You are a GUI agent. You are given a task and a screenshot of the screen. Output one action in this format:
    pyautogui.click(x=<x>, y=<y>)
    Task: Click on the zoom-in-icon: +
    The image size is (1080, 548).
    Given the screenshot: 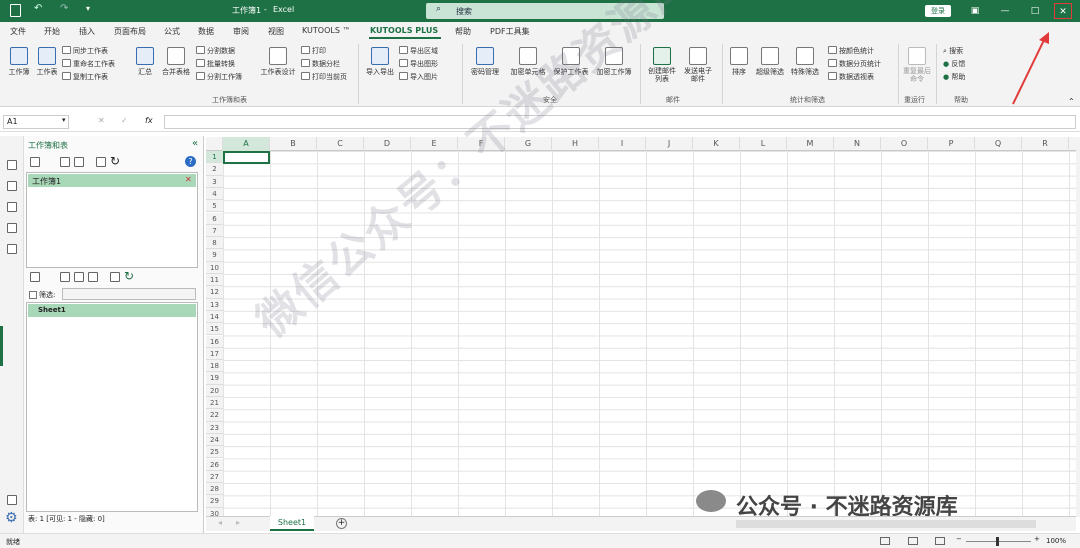 What is the action you would take?
    pyautogui.click(x=1037, y=539)
    